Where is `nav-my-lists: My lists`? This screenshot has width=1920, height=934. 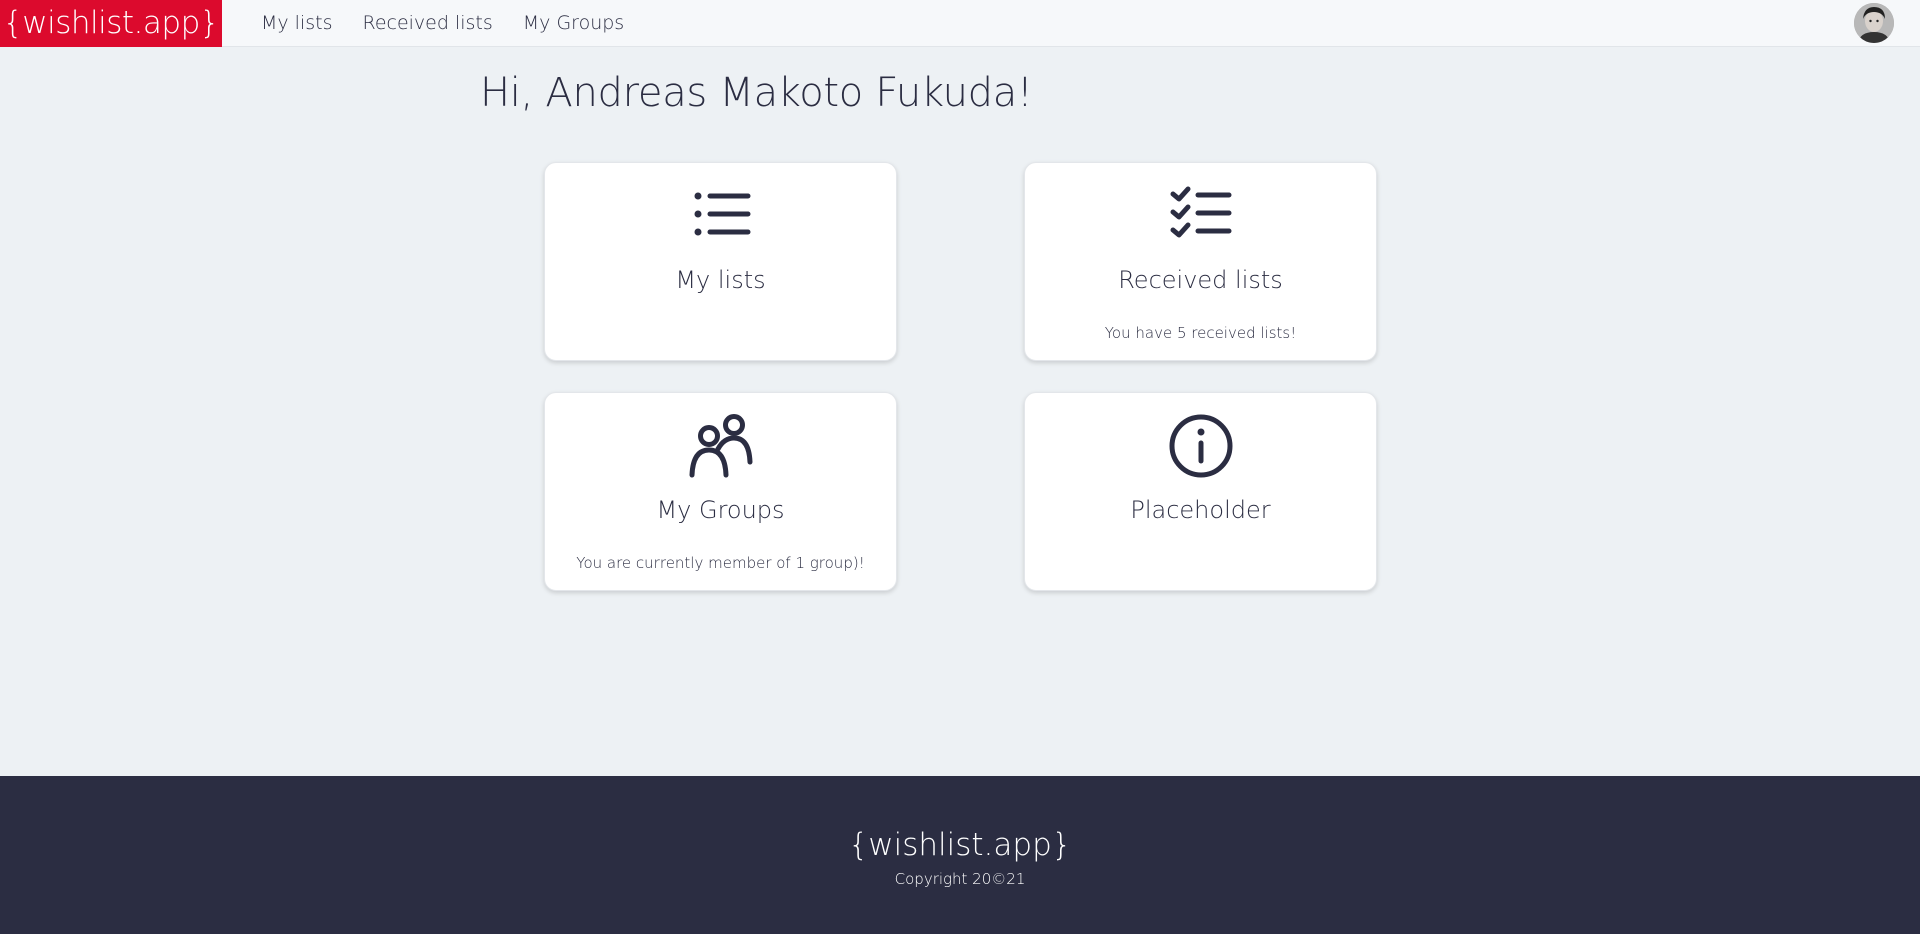
nav-my-lists: My lists is located at coordinates (296, 23).